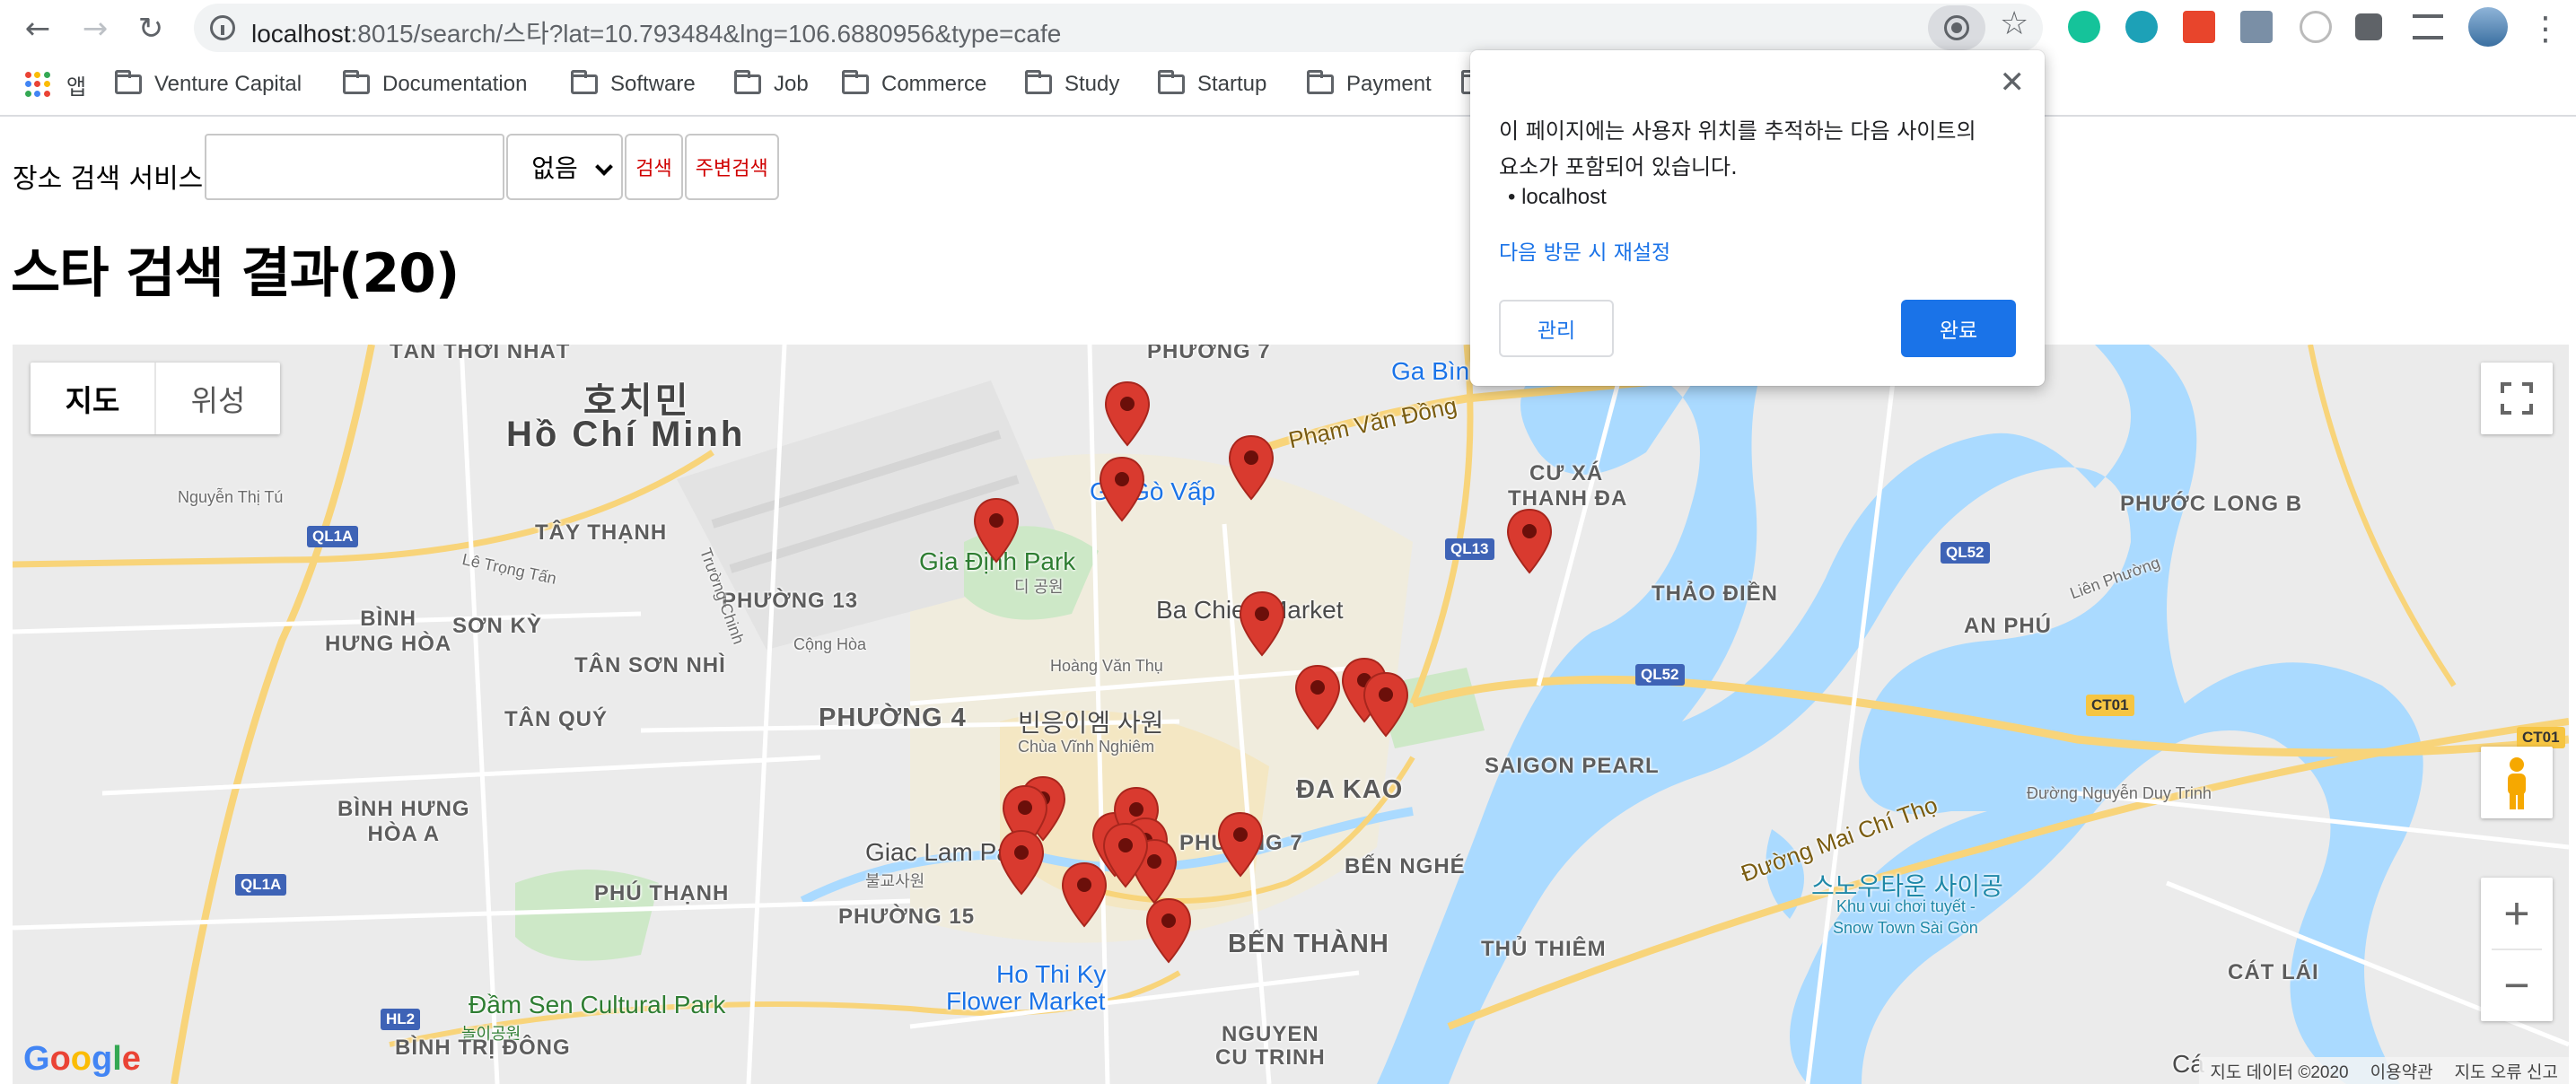  What do you see at coordinates (1906, 928) in the screenshot?
I see `map-label-snow-en: Snow Town Sài Gòn` at bounding box center [1906, 928].